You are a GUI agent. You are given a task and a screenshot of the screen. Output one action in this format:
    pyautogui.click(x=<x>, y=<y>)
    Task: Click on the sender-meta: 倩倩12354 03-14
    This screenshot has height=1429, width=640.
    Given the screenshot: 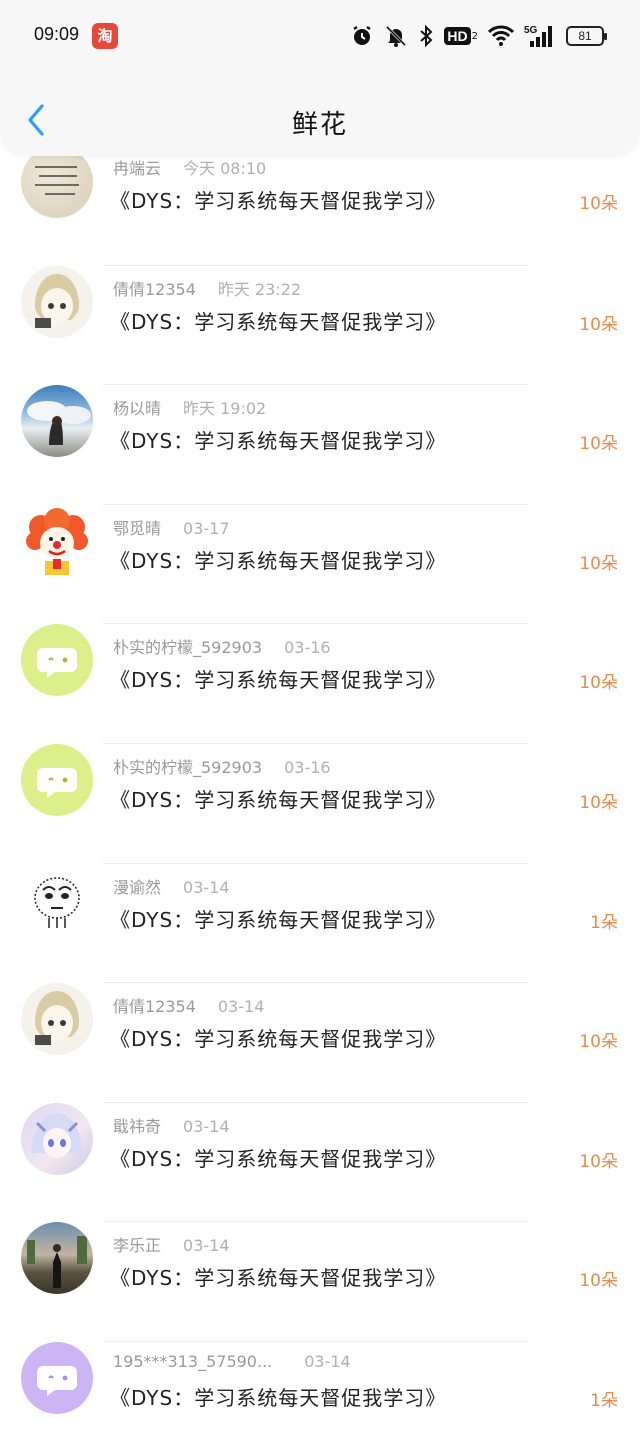 What is the action you would take?
    pyautogui.click(x=188, y=1005)
    